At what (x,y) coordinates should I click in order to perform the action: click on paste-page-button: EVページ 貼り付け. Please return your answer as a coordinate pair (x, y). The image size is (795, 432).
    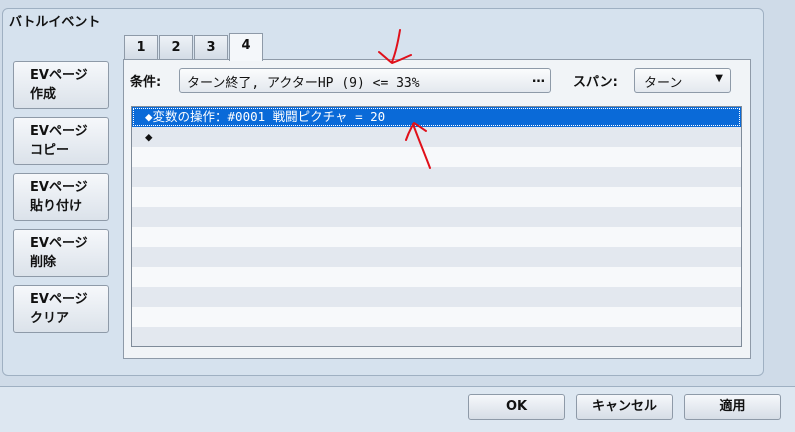
    Looking at the image, I should click on (61, 197).